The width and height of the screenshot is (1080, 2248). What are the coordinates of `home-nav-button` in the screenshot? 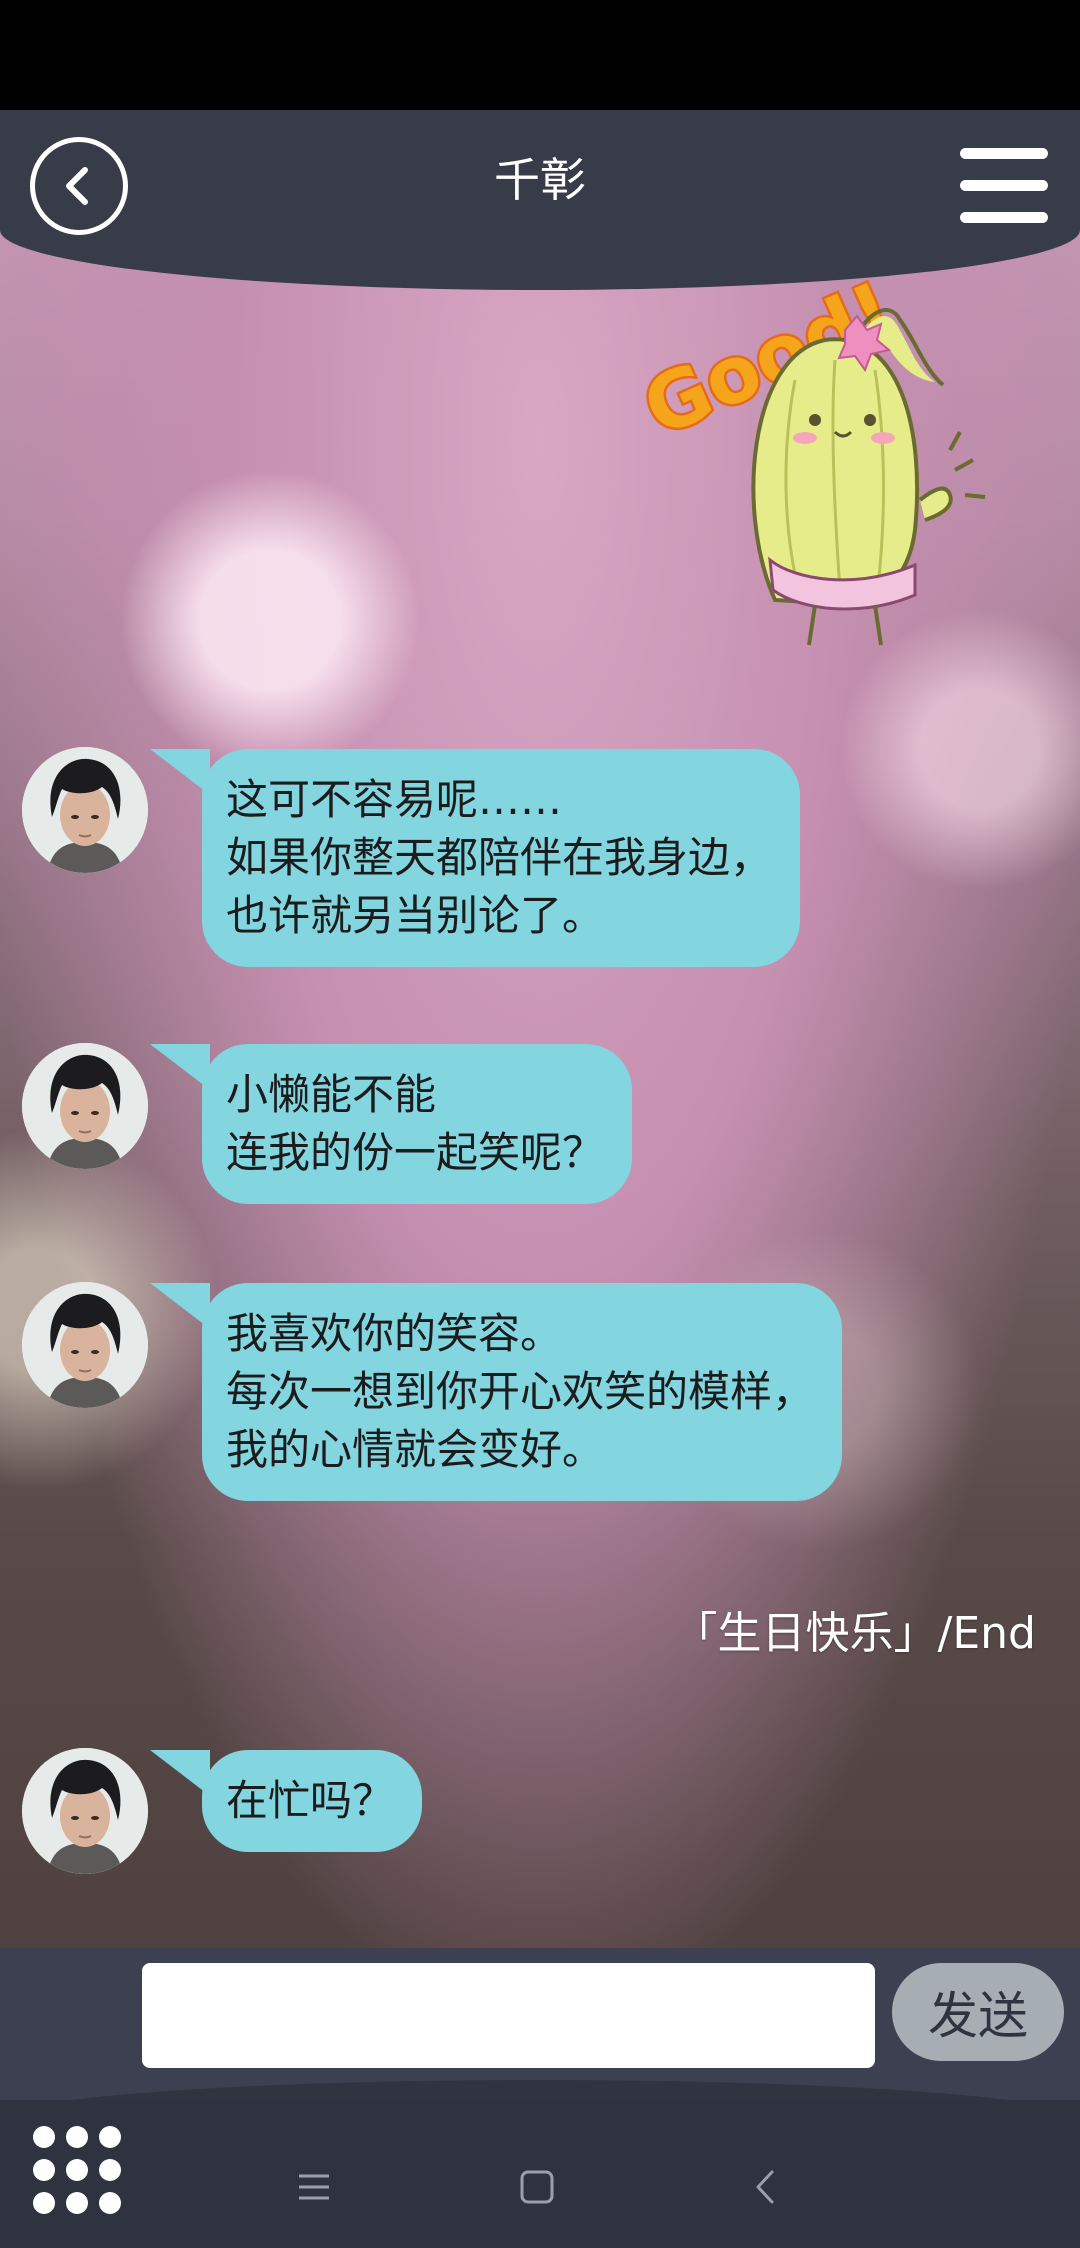 It's located at (537, 2187).